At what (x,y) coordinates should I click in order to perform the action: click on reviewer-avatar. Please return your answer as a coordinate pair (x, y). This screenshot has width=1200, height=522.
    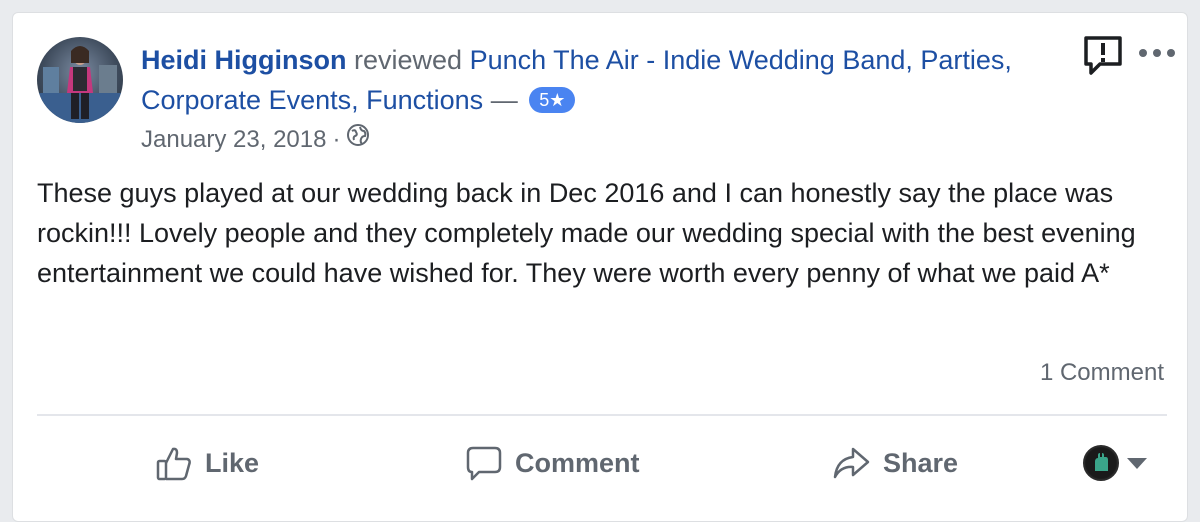
    Looking at the image, I should click on (80, 80).